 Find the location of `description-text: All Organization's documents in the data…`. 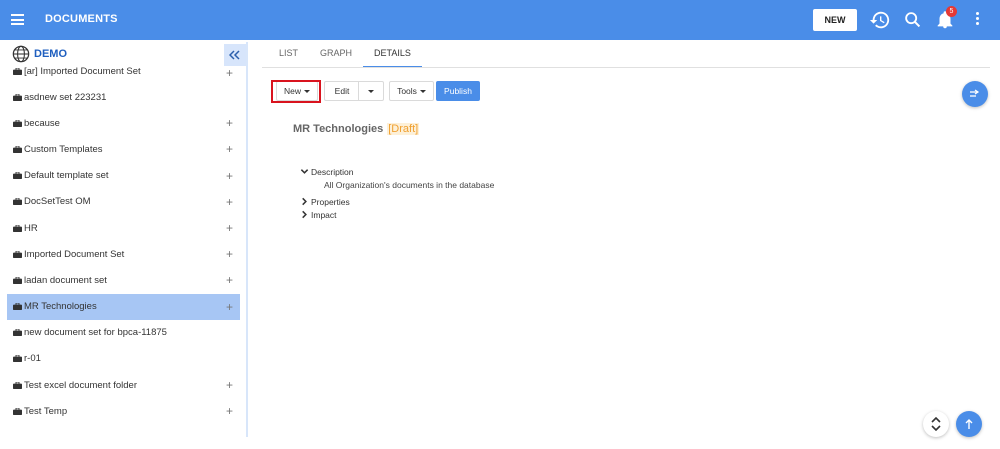

description-text: All Organization's documents in the data… is located at coordinates (409, 185).